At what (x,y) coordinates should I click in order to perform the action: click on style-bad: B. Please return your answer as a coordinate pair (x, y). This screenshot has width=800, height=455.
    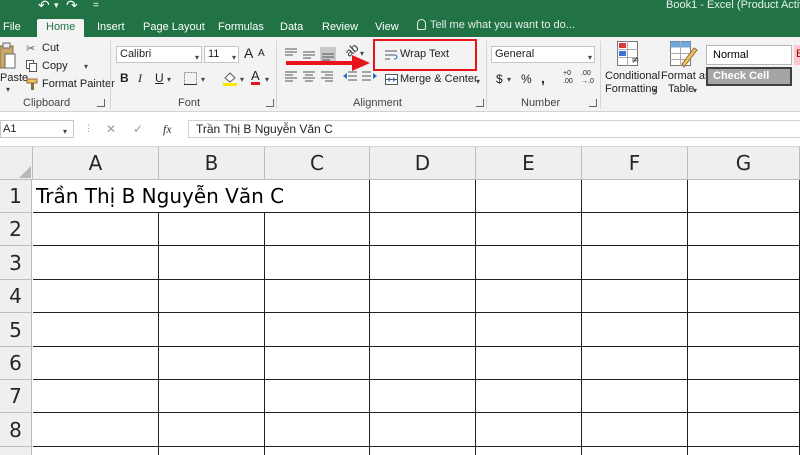
    Looking at the image, I should click on (797, 55).